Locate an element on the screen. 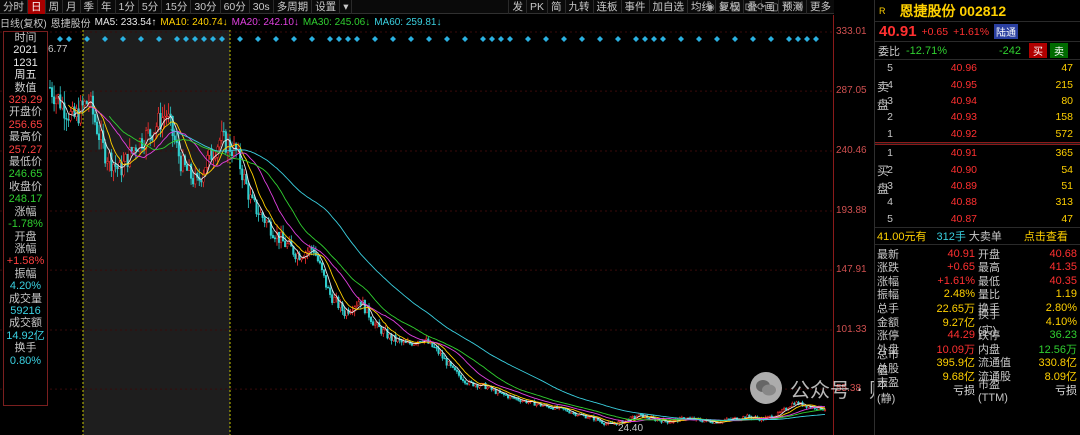 Image resolution: width=1080 pixels, height=435 pixels. toolbar-action-12: 更多 is located at coordinates (820, 7).